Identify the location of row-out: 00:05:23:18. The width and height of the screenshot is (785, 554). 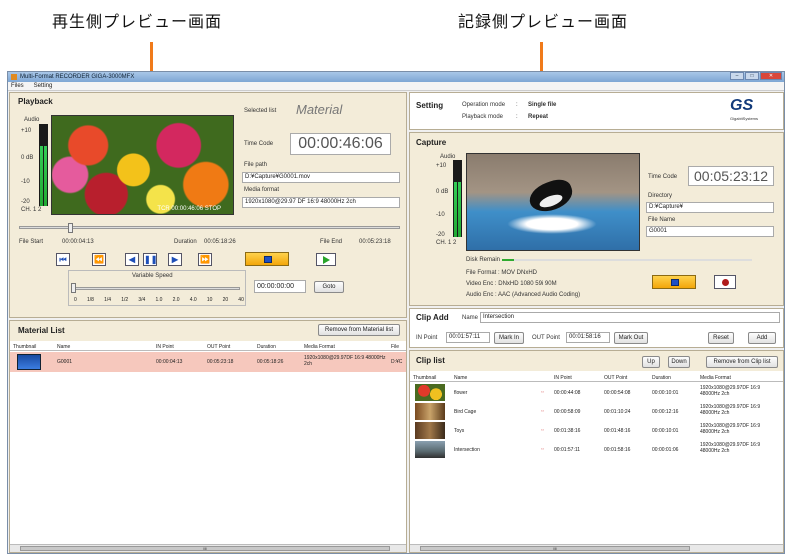
(220, 362).